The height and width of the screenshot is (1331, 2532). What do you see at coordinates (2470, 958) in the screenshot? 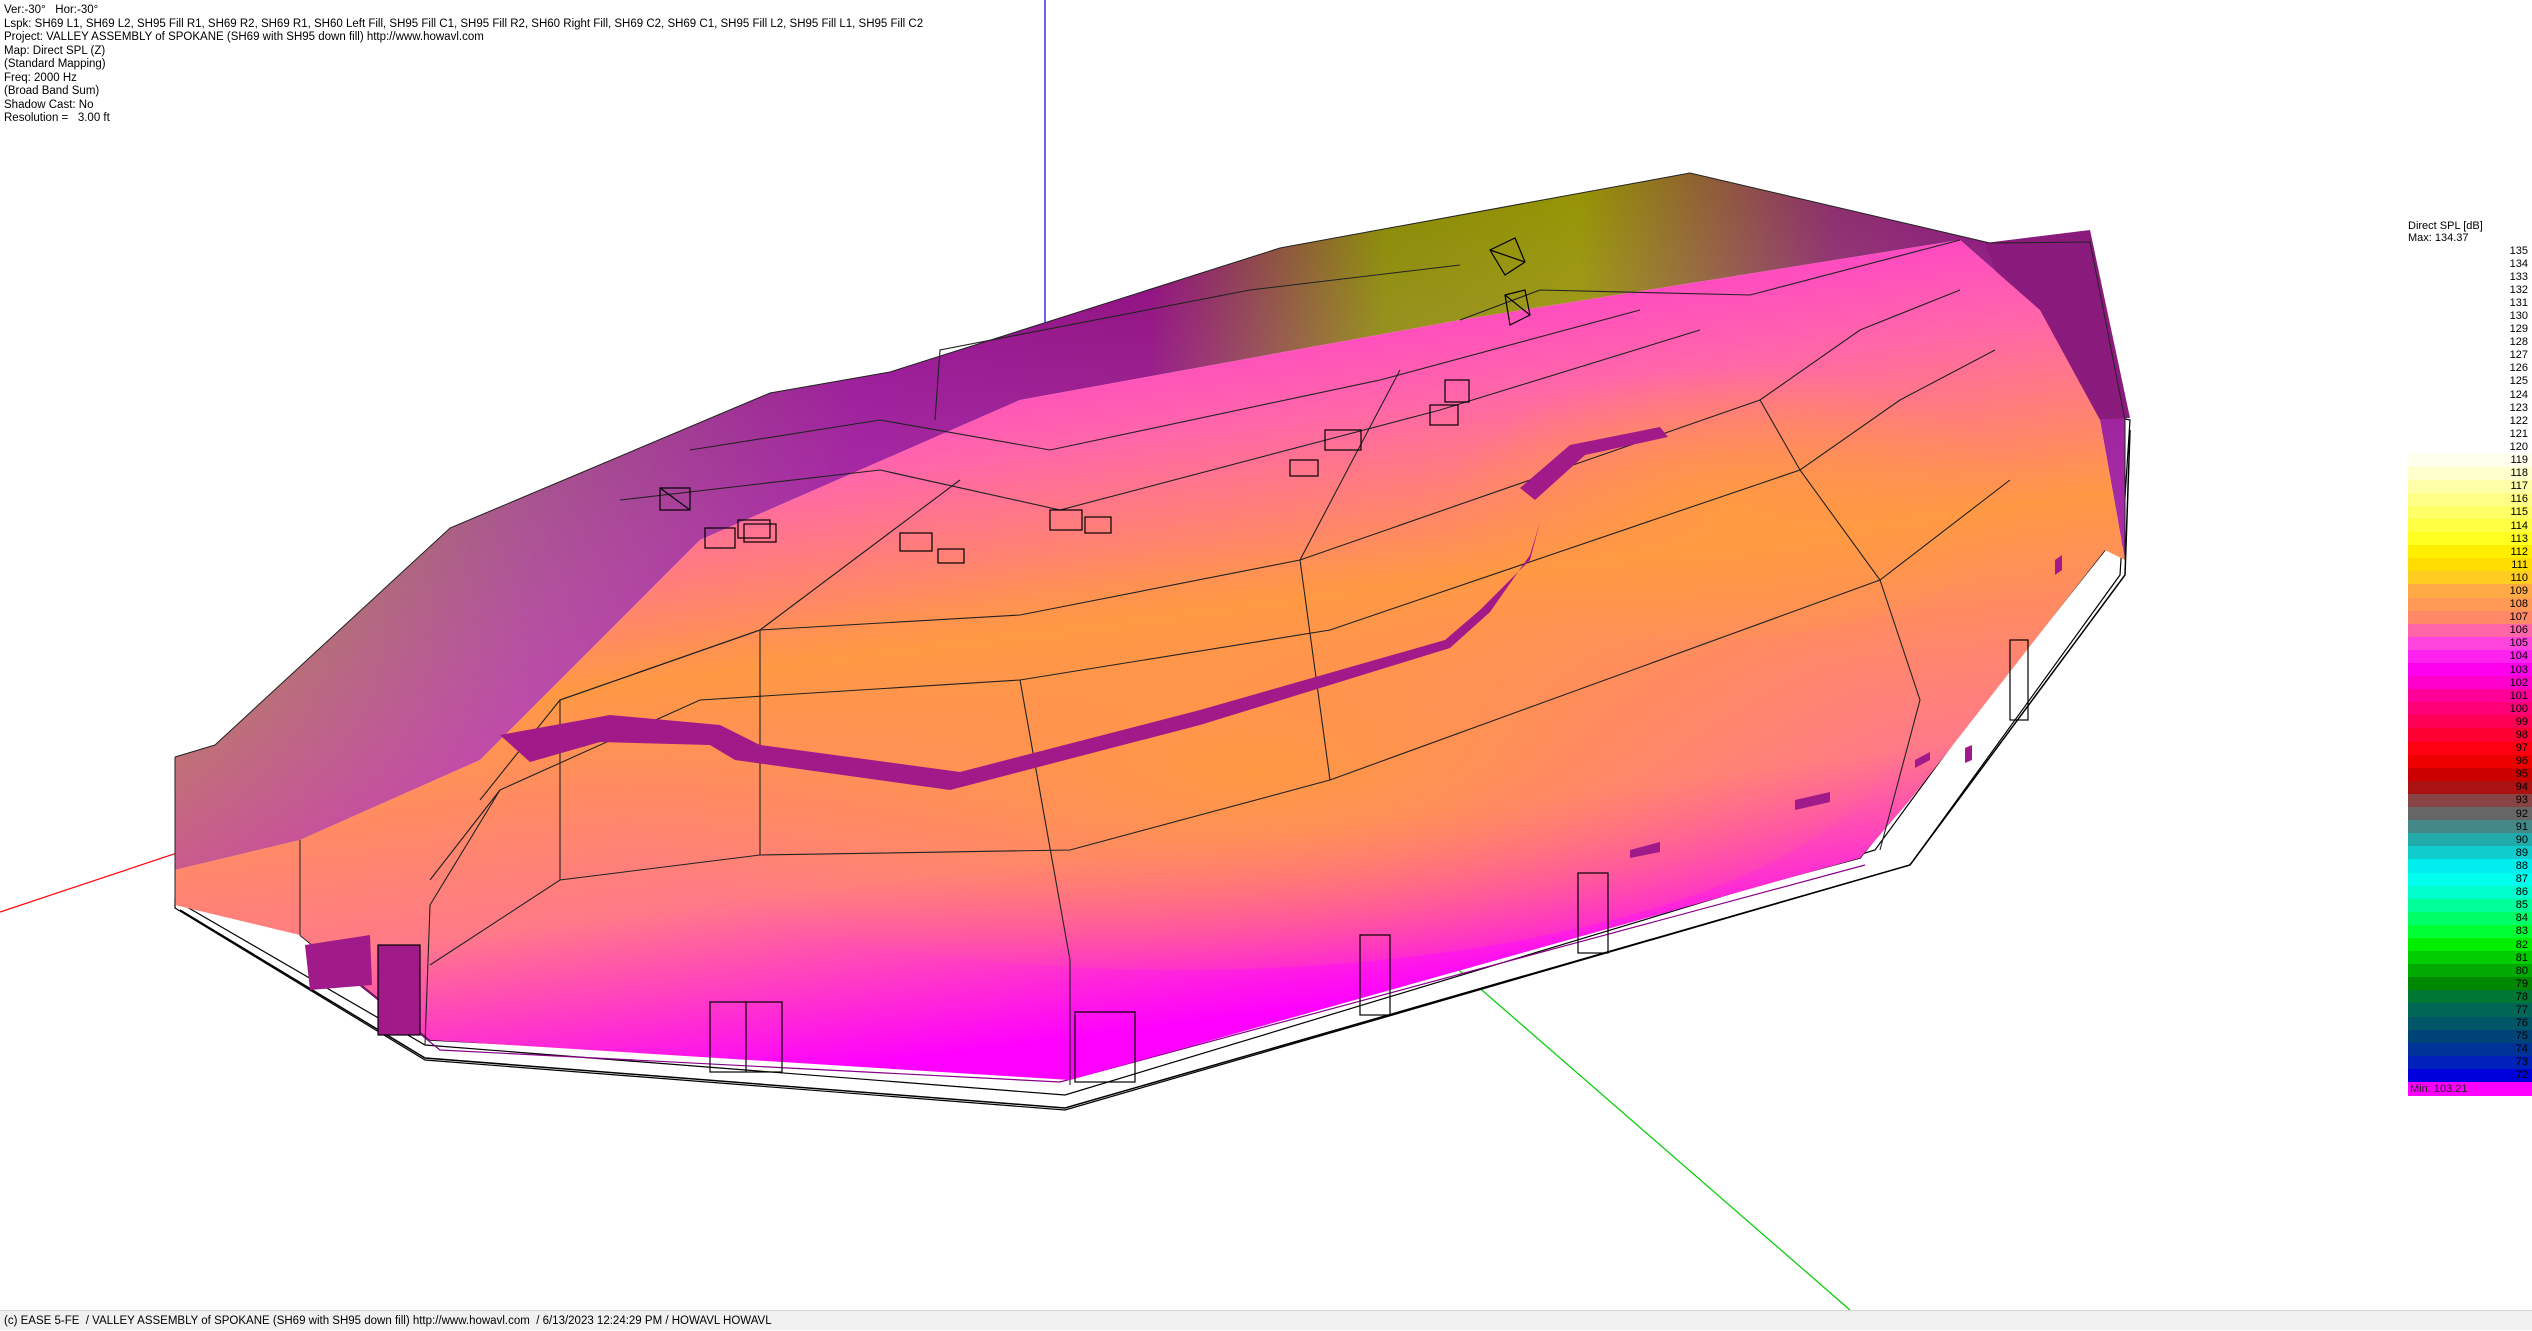
I see `legend-level: 81` at bounding box center [2470, 958].